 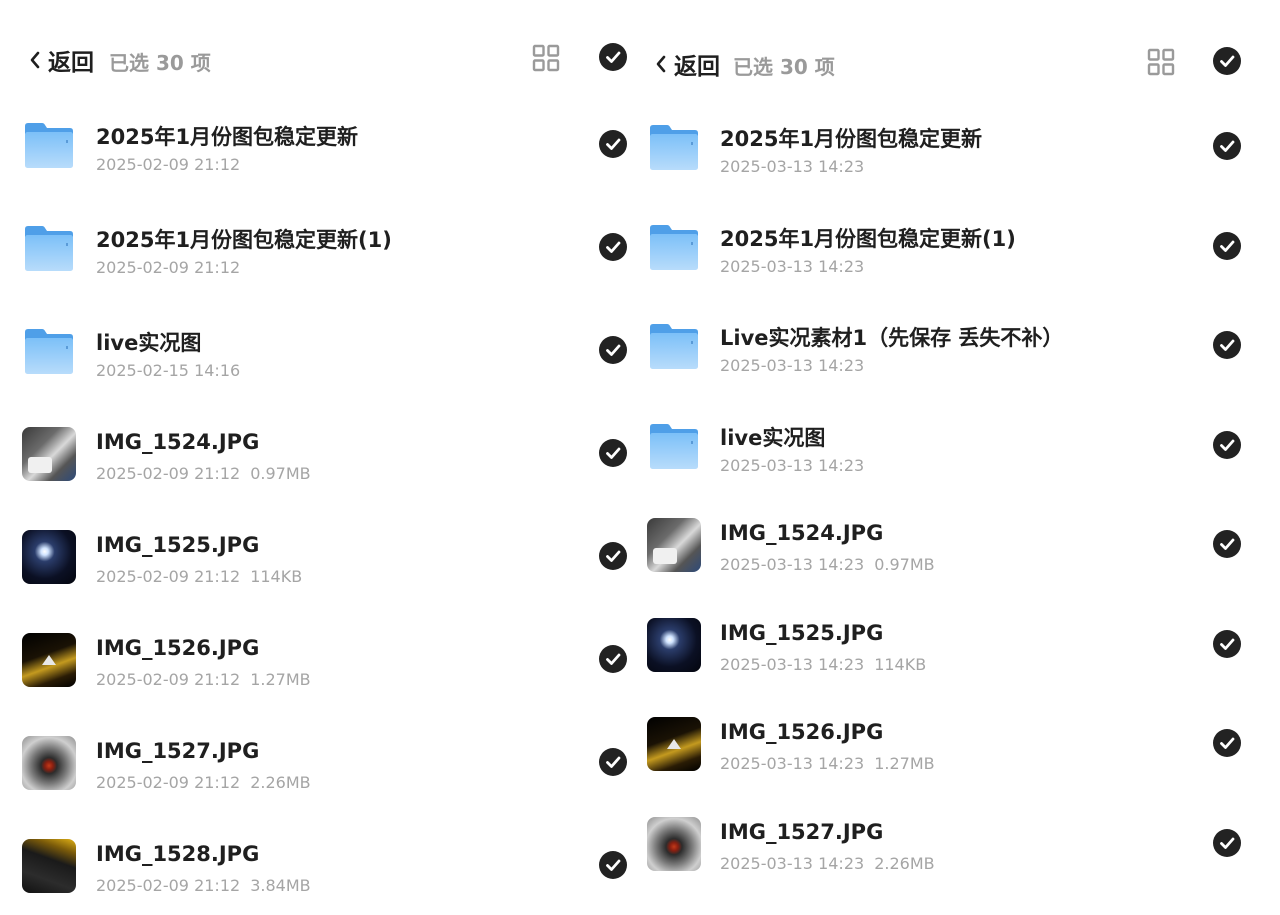 What do you see at coordinates (960, 544) in the screenshot?
I see `file-row: IMG_1524.JPG 2025-03-13 14:23 0.97MB` at bounding box center [960, 544].